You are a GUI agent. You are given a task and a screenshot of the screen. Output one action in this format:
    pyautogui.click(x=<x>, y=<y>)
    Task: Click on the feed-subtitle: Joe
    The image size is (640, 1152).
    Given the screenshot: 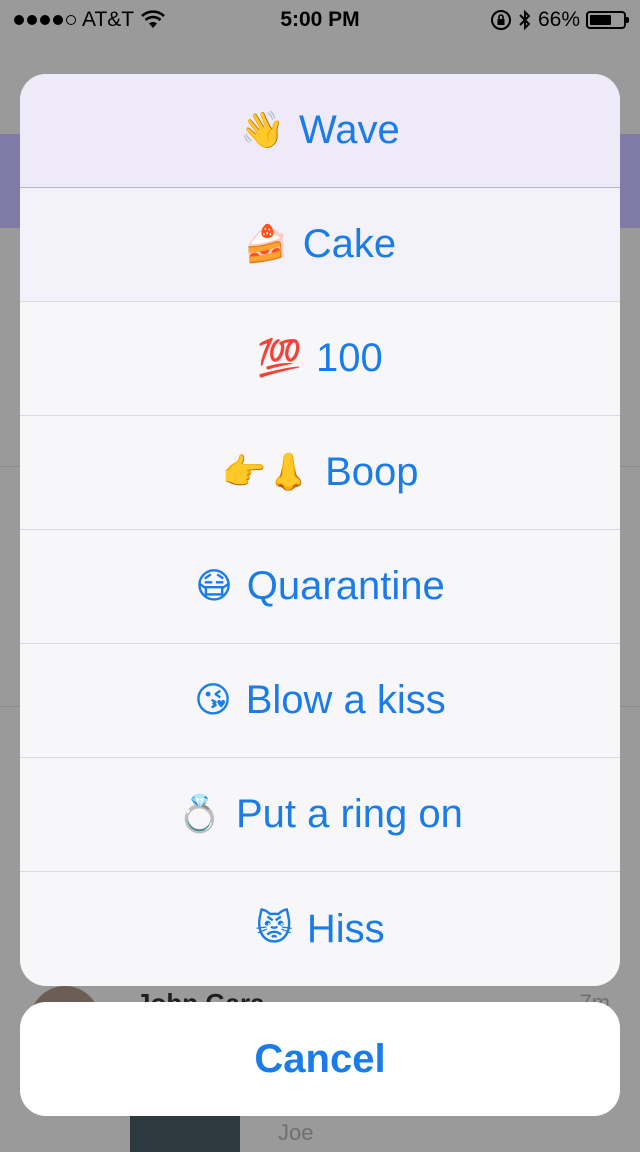 What is the action you would take?
    pyautogui.click(x=296, y=1132)
    